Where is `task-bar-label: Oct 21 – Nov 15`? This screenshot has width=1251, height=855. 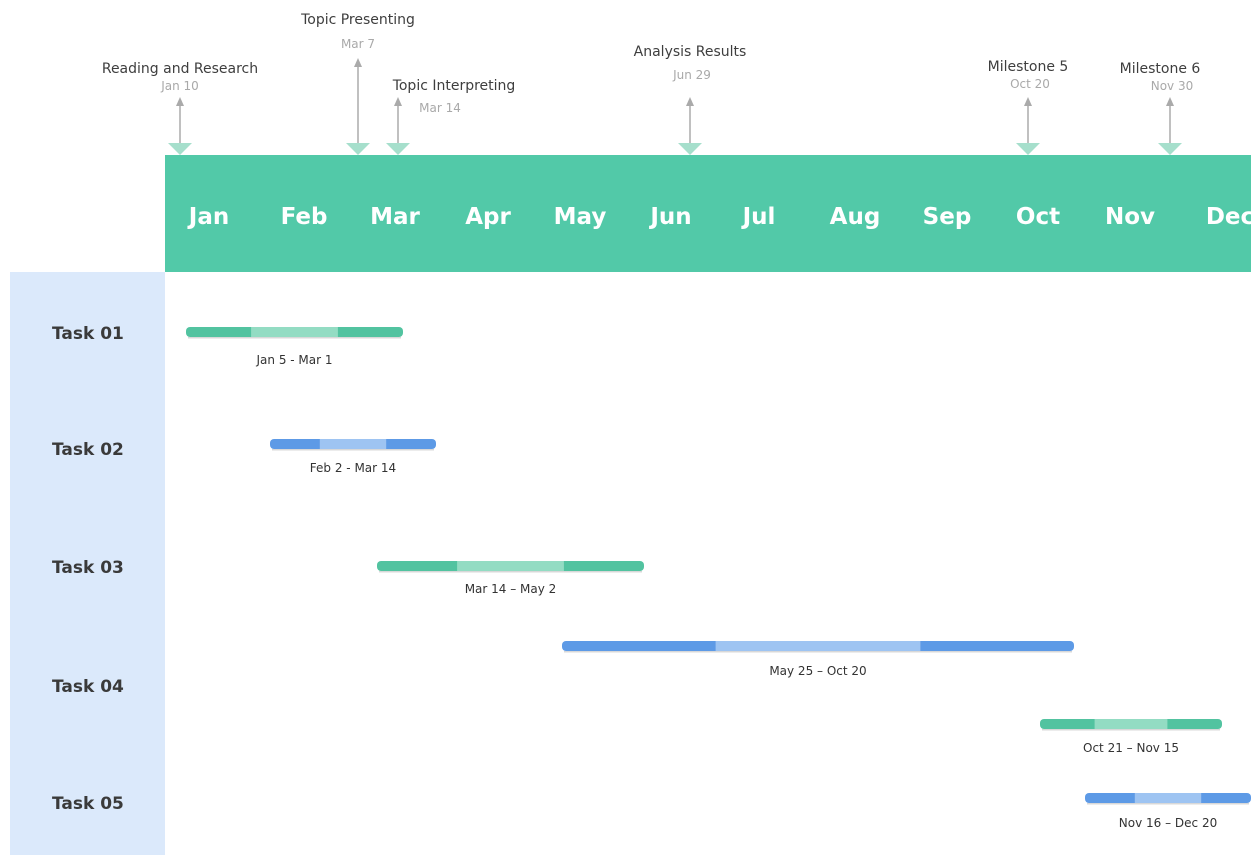 task-bar-label: Oct 21 – Nov 15 is located at coordinates (1131, 748).